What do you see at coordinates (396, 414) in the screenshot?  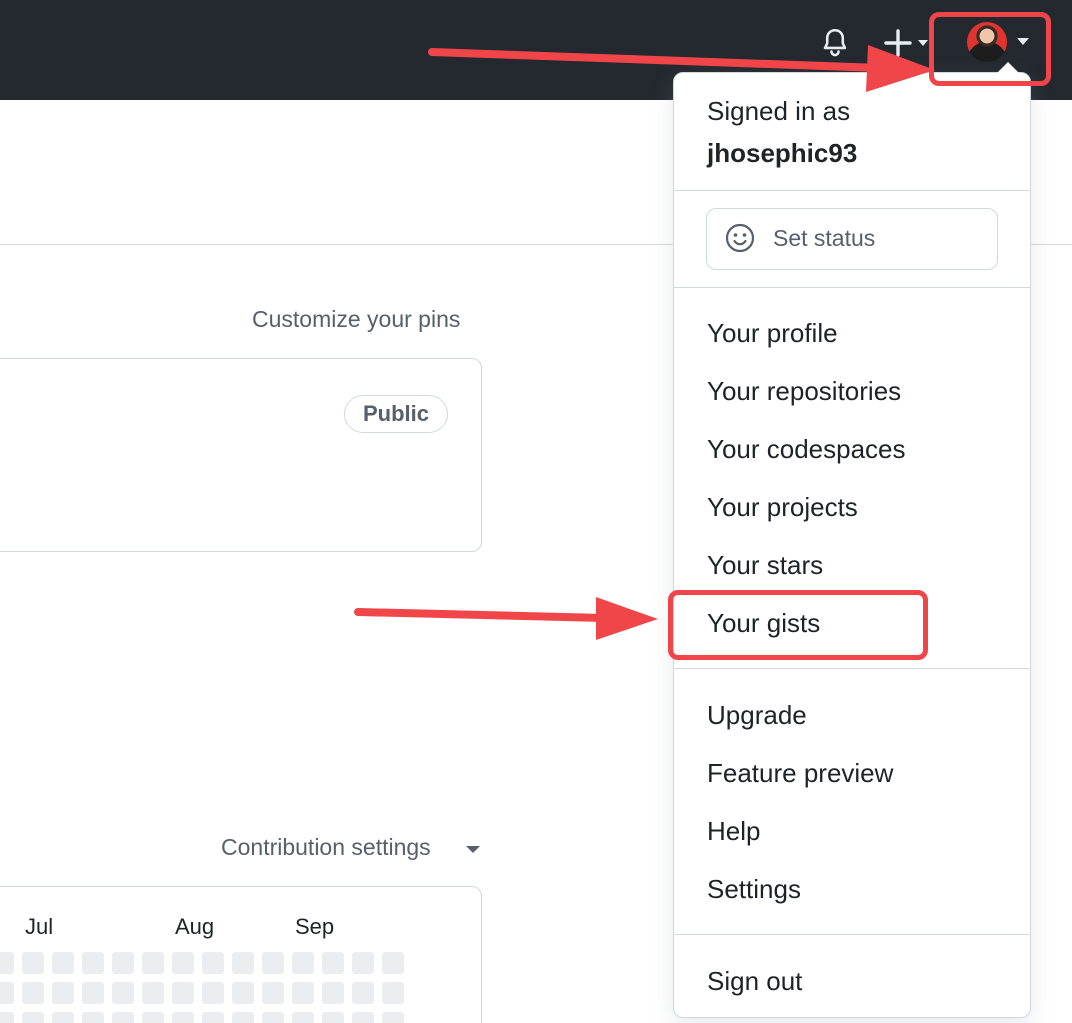 I see `visibility-badge: Public` at bounding box center [396, 414].